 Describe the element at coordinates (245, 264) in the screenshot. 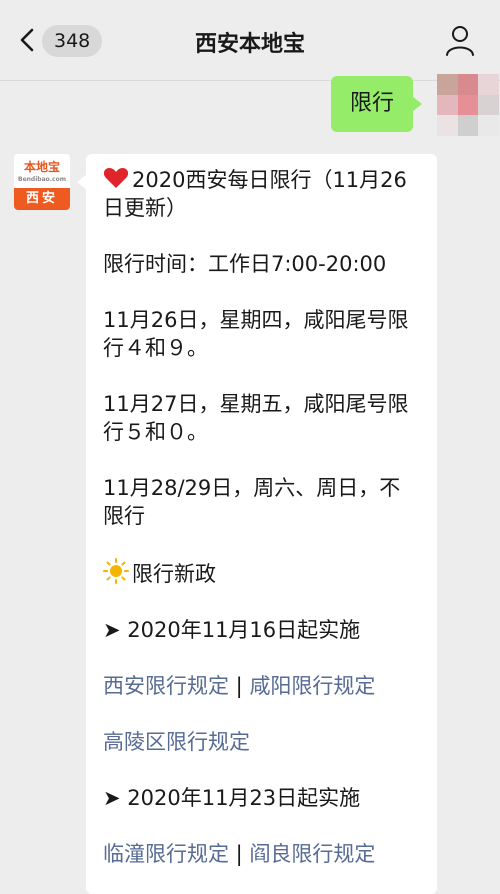

I see `restriction-time: 限行时间：工作日7:00-20:00` at that location.